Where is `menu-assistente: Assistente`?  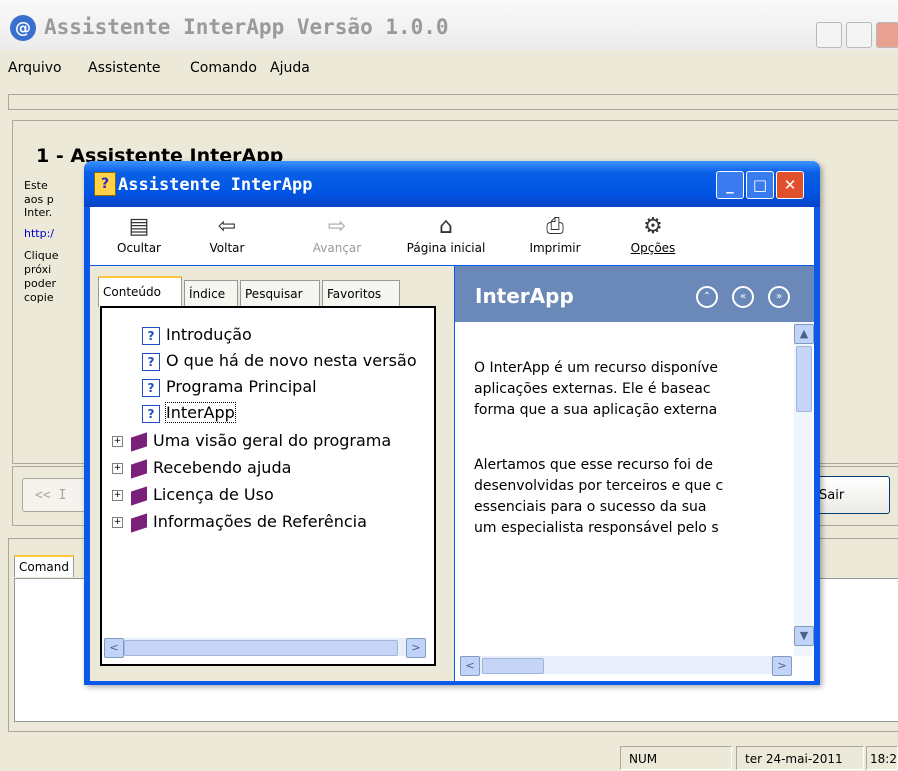
menu-assistente: Assistente is located at coordinates (124, 68).